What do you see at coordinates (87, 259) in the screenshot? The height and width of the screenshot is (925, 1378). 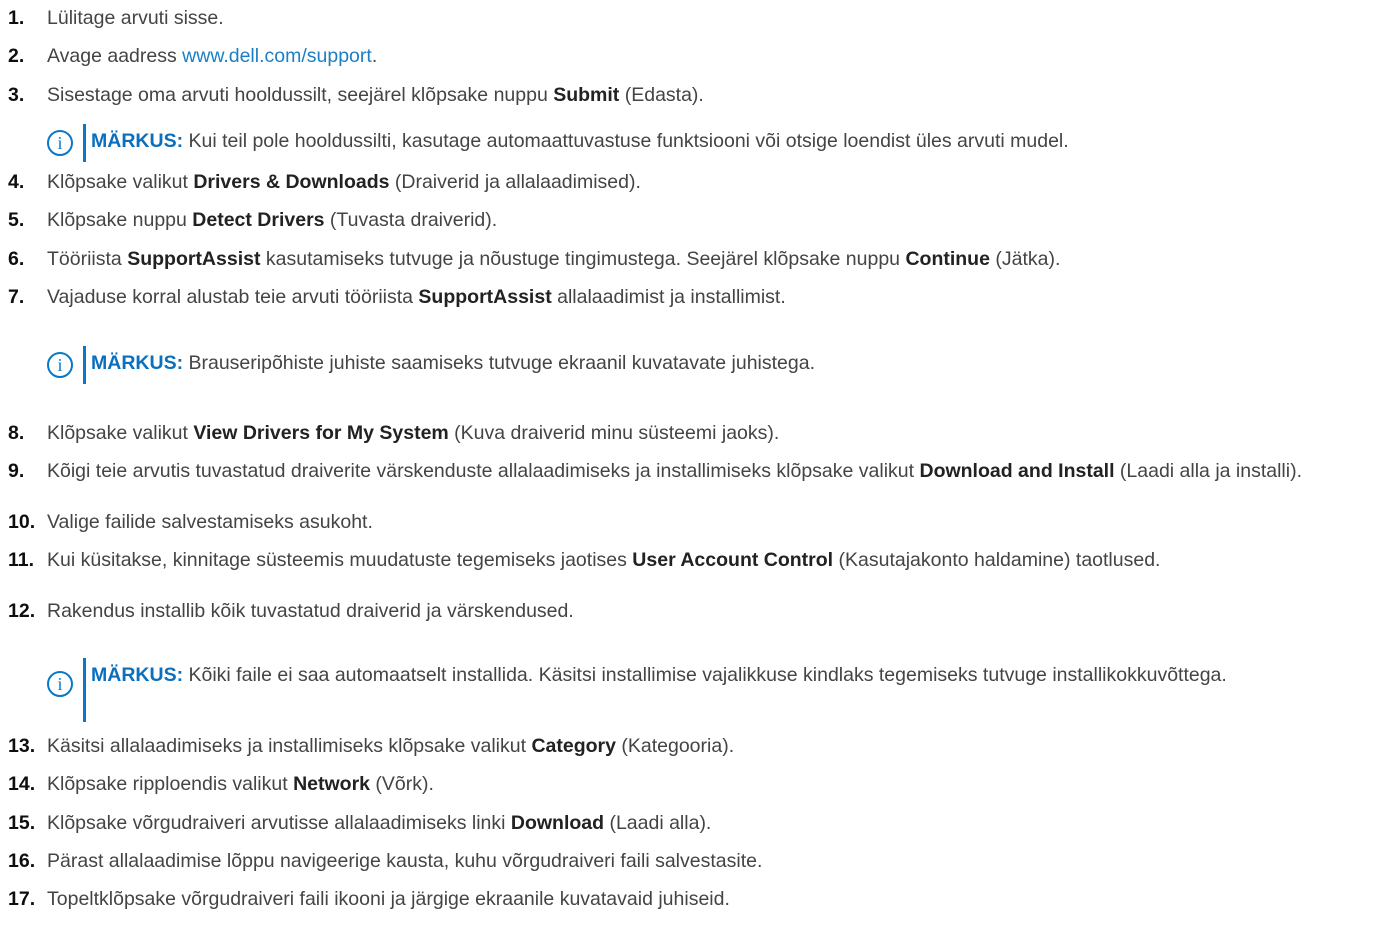 I see `step-text-segment: Tööriista` at bounding box center [87, 259].